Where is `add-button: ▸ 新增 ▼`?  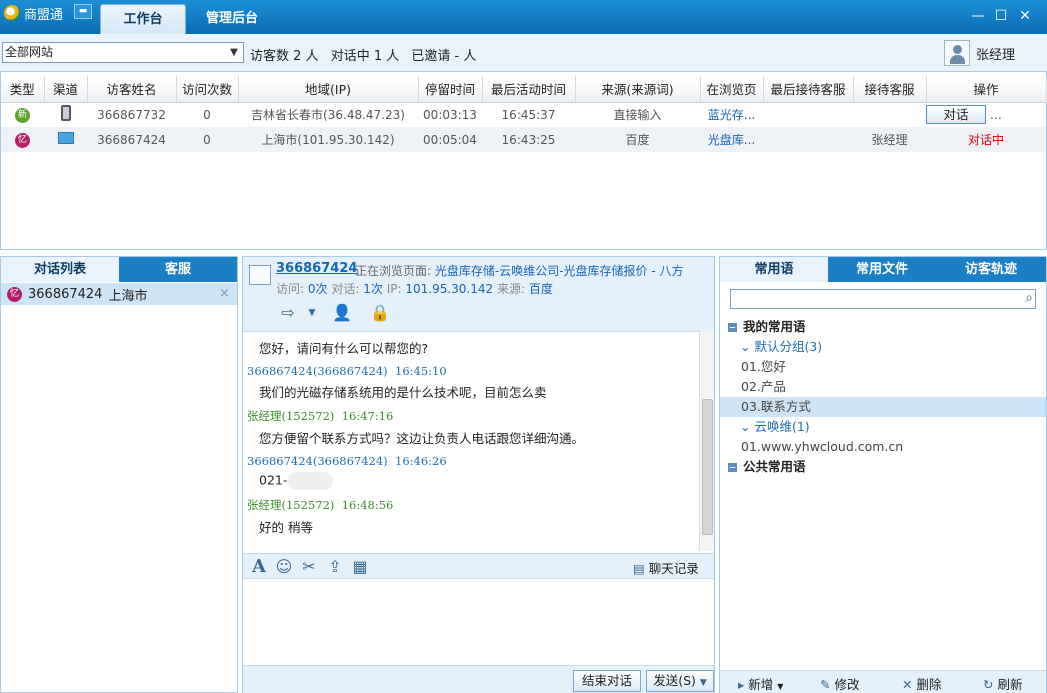 add-button: ▸ 新增 ▼ is located at coordinates (760, 683).